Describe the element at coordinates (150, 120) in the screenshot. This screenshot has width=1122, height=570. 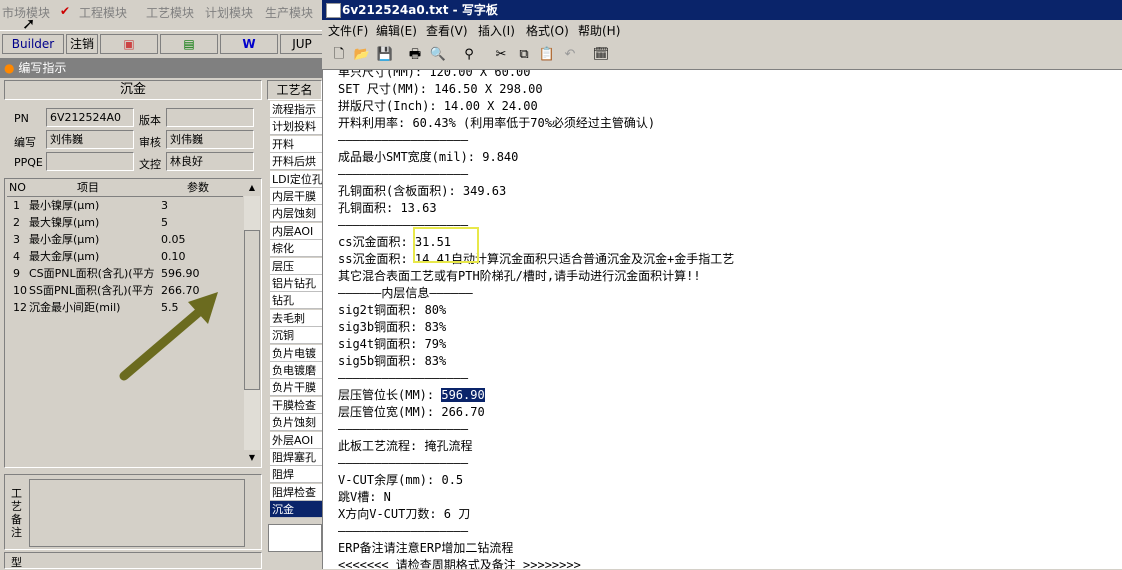
I see `version-label: 版本` at that location.